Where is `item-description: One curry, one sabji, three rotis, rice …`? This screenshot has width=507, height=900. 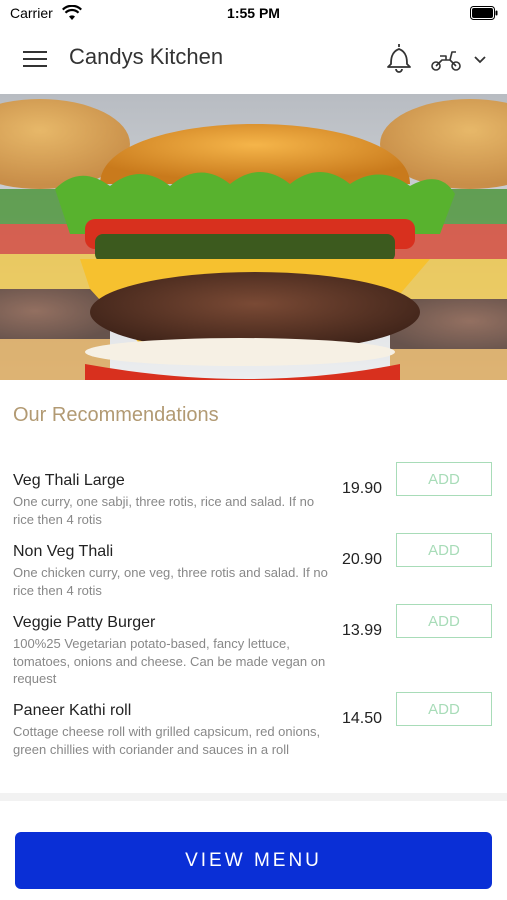
item-description: One curry, one sabji, three rotis, rice … is located at coordinates (164, 510).